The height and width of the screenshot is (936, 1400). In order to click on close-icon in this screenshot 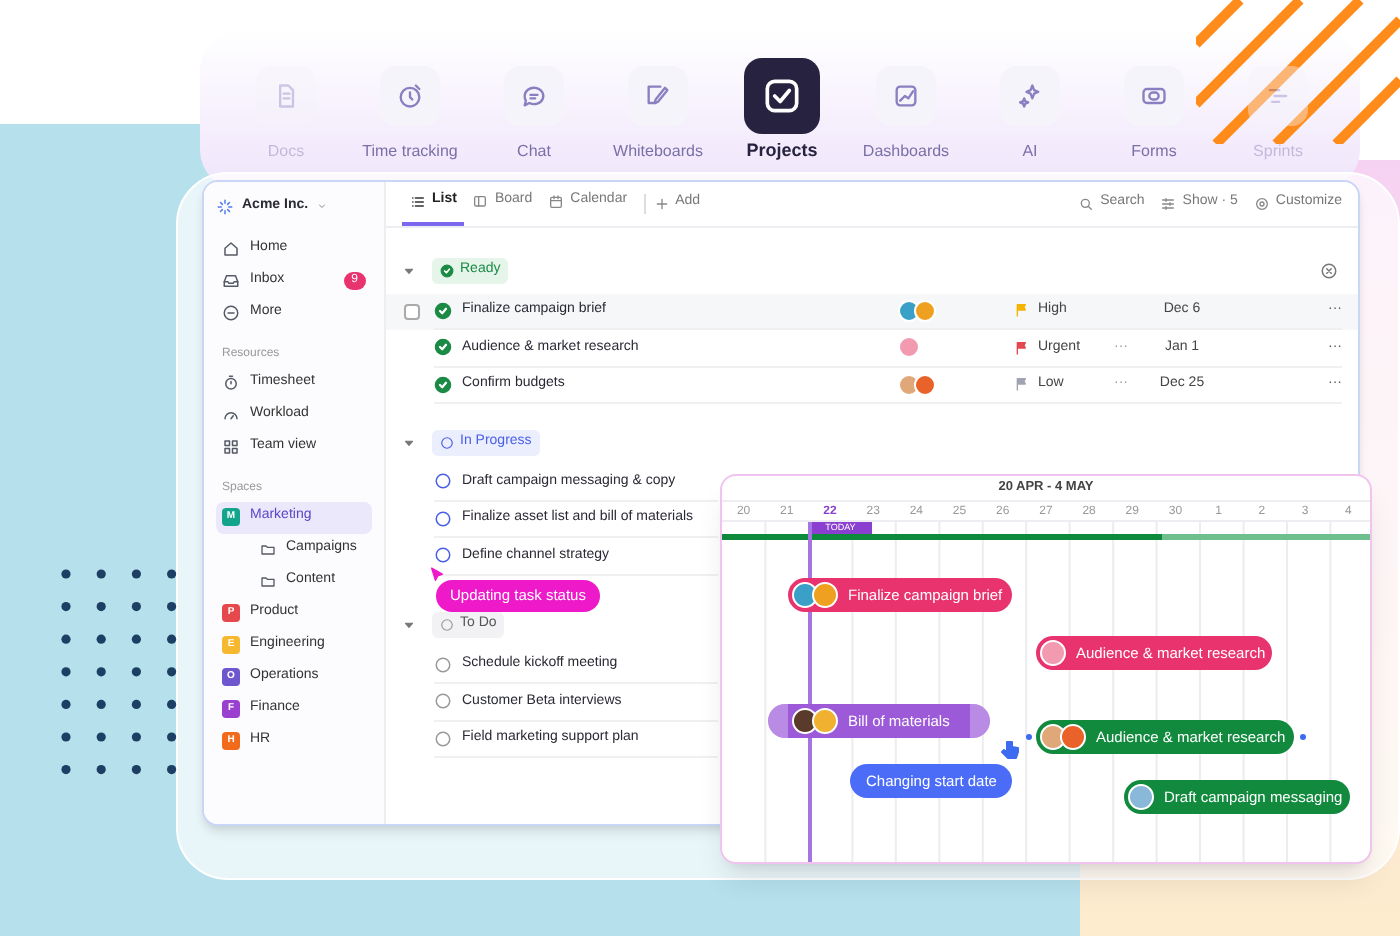, I will do `click(1329, 271)`.